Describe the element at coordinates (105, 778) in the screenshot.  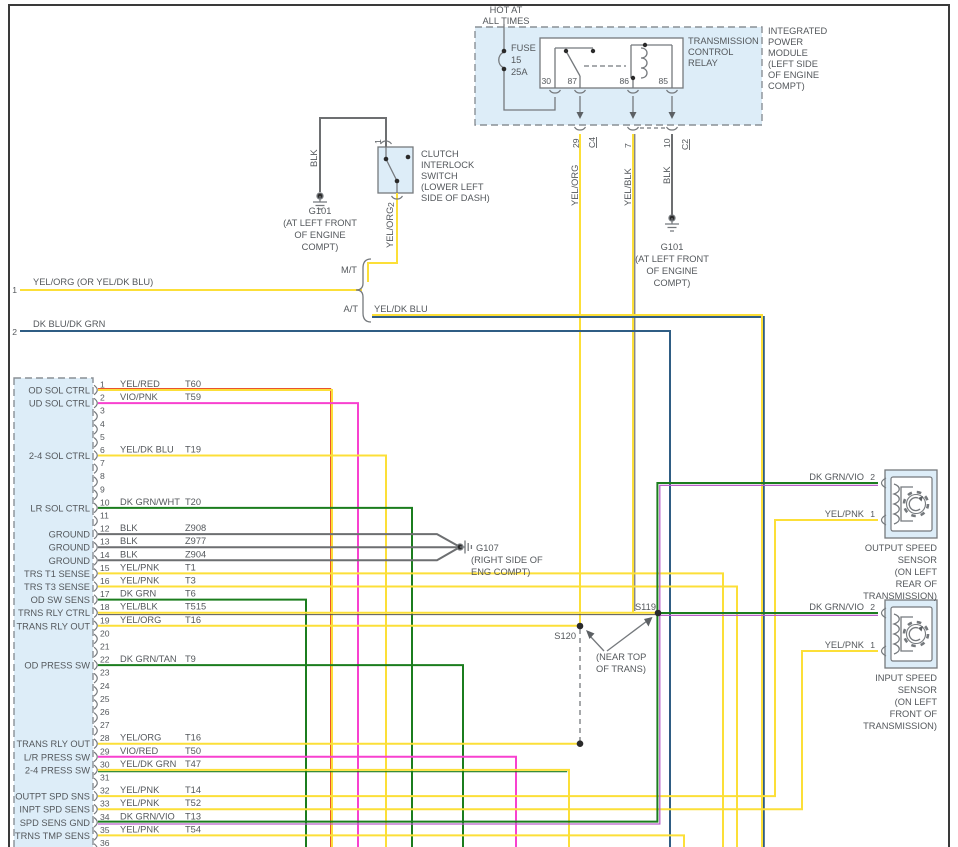
I see `connector-pin-number: 31` at that location.